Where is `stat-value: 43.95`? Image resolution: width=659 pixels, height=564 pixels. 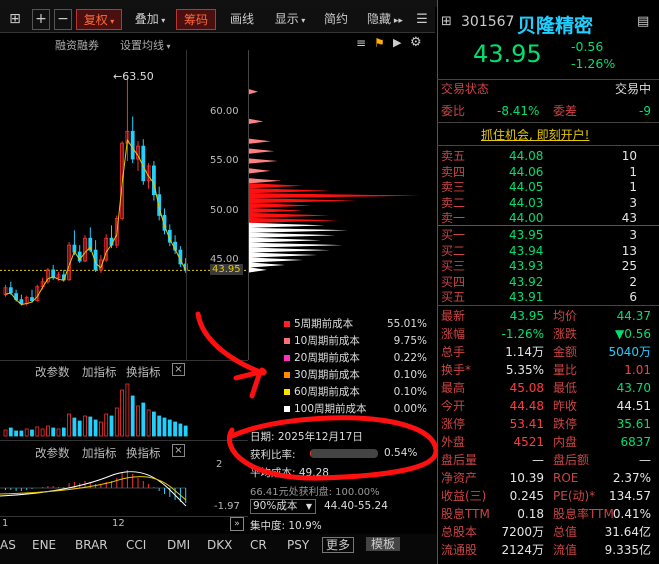 stat-value: 43.95 is located at coordinates (526, 316).